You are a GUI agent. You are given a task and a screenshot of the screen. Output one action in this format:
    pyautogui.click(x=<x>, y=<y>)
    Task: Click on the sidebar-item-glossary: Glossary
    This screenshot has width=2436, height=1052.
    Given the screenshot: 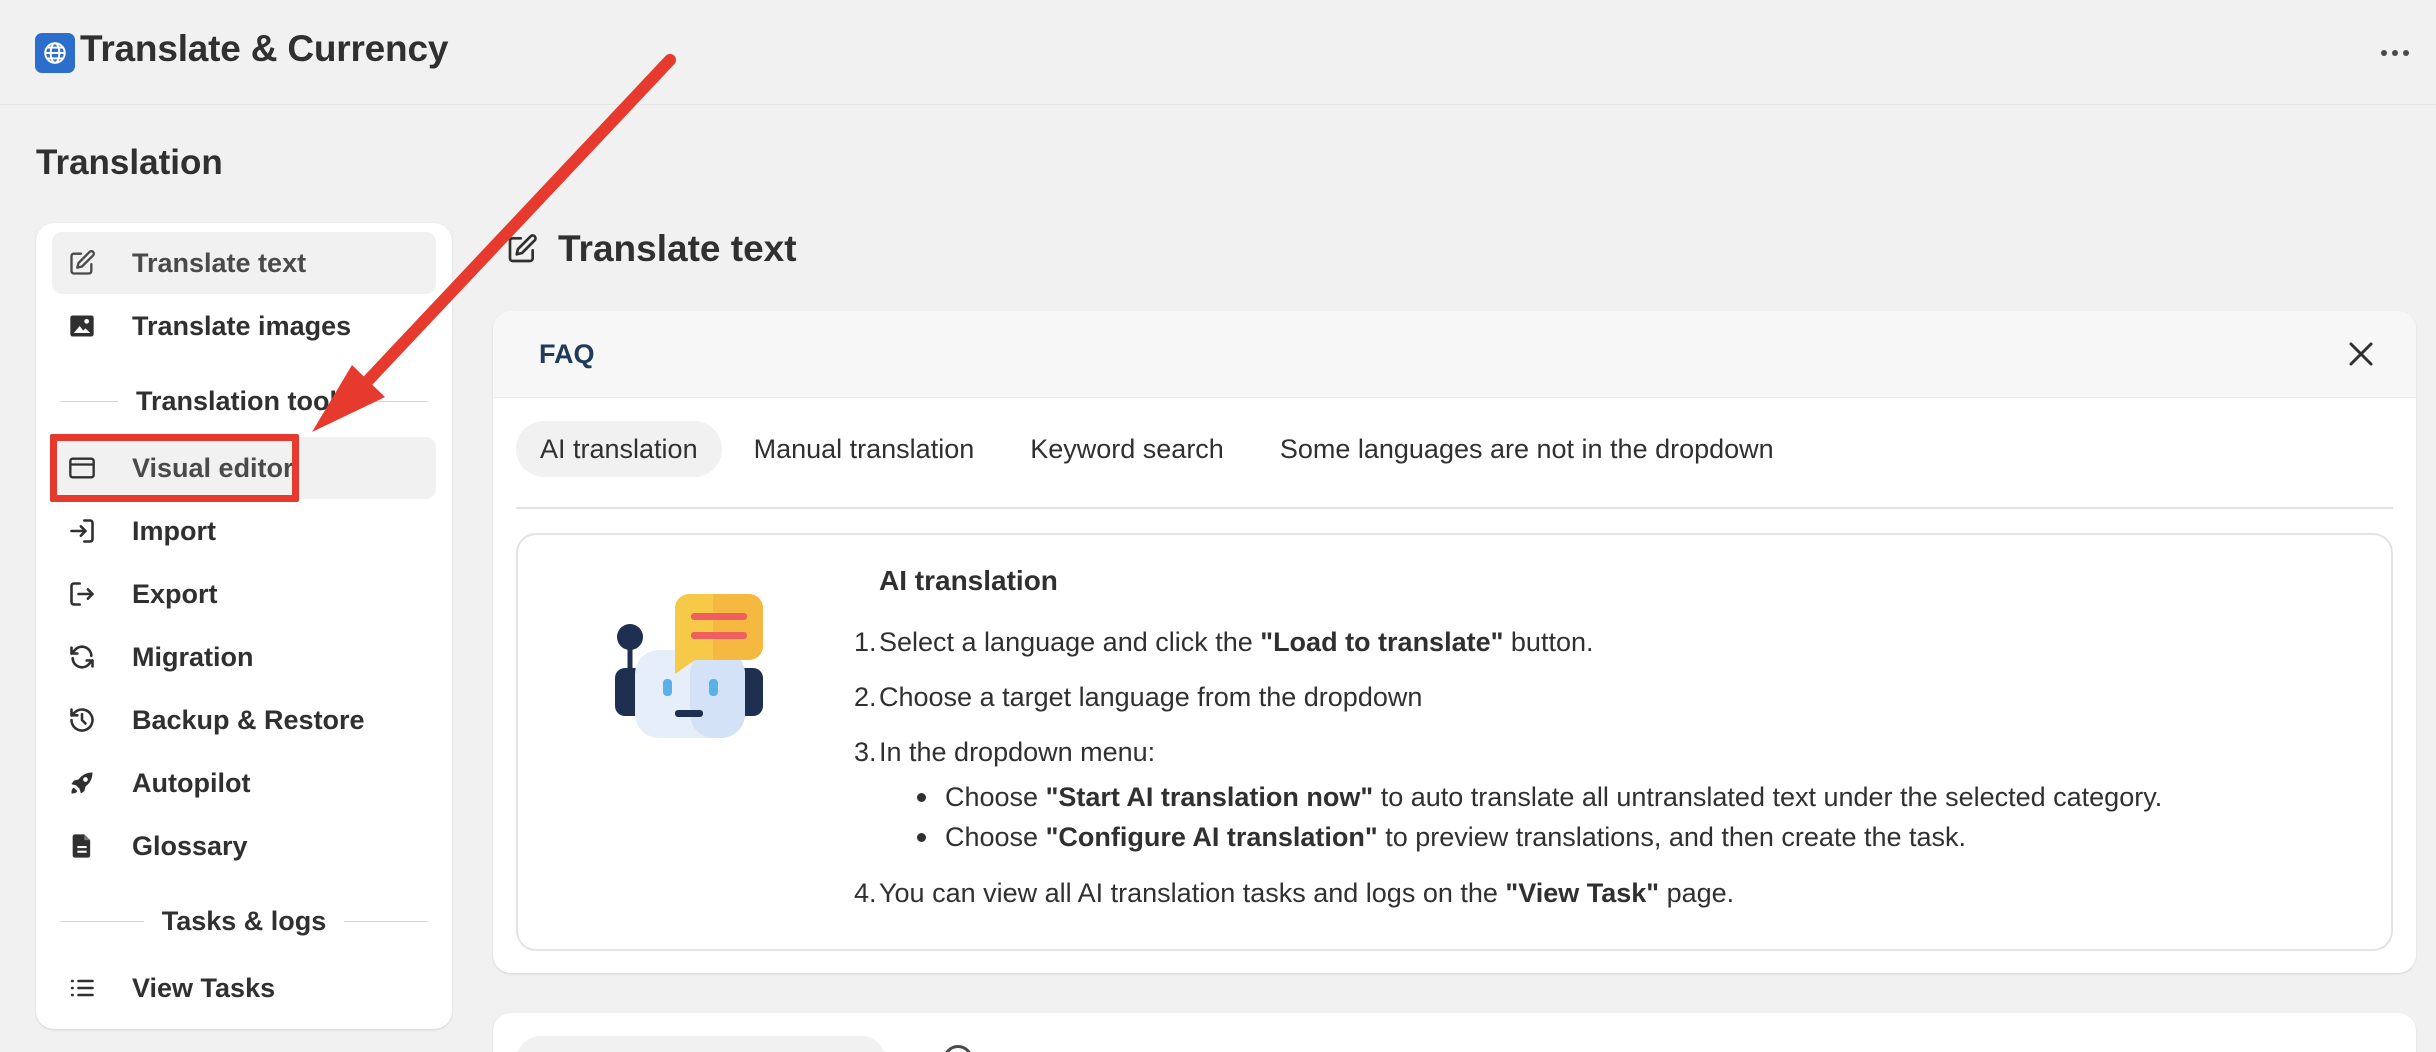 What is the action you would take?
    pyautogui.click(x=244, y=846)
    